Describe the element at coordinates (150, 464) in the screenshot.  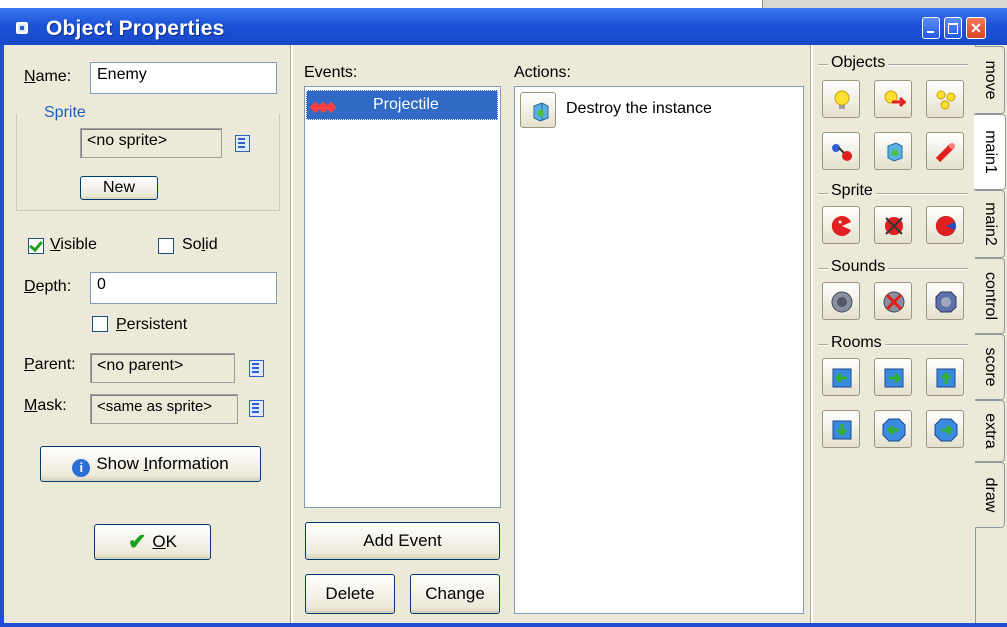
I see `show-information-button: i Show Information` at that location.